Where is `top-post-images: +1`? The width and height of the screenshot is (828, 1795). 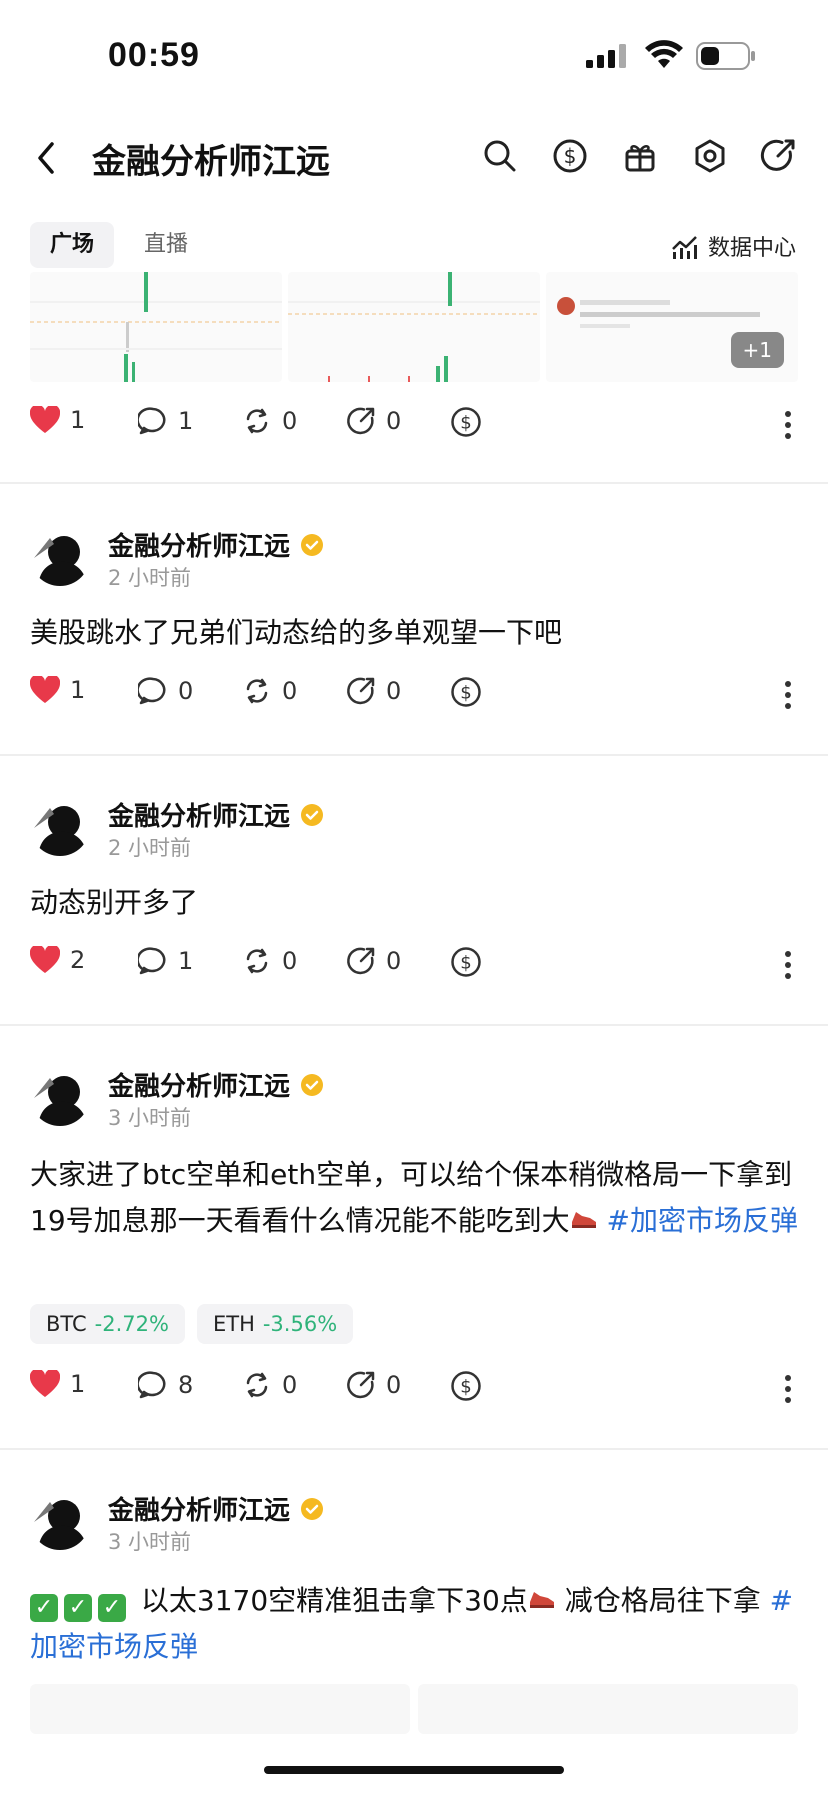
top-post-images: +1 is located at coordinates (414, 327).